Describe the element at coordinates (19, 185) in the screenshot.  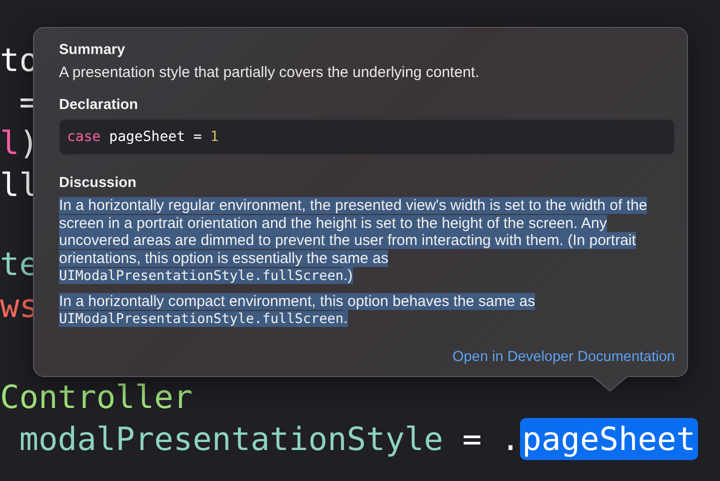
I see `code-text: ll` at that location.